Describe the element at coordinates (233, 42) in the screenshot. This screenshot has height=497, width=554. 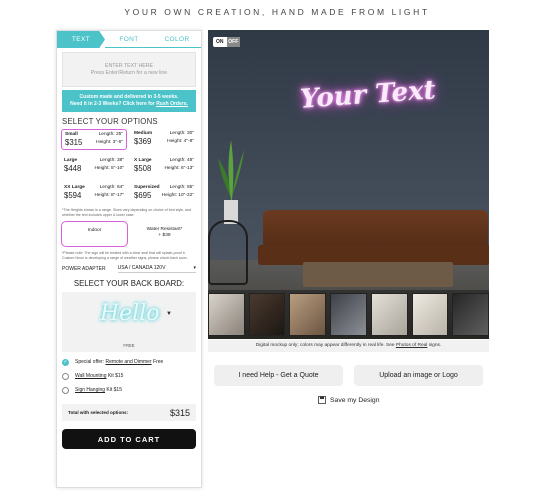
I see `toggle-off: OFF` at that location.